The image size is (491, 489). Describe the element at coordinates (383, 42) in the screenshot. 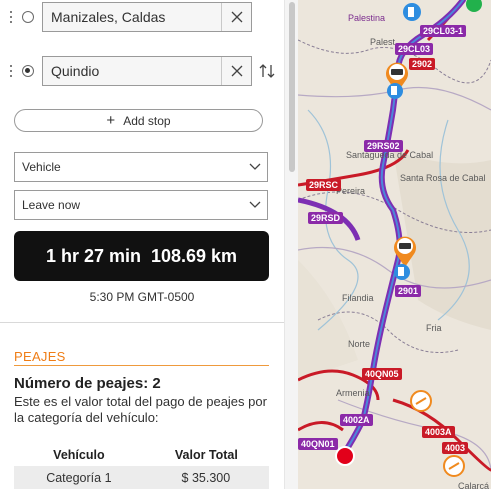

I see `map-label: Palest` at that location.